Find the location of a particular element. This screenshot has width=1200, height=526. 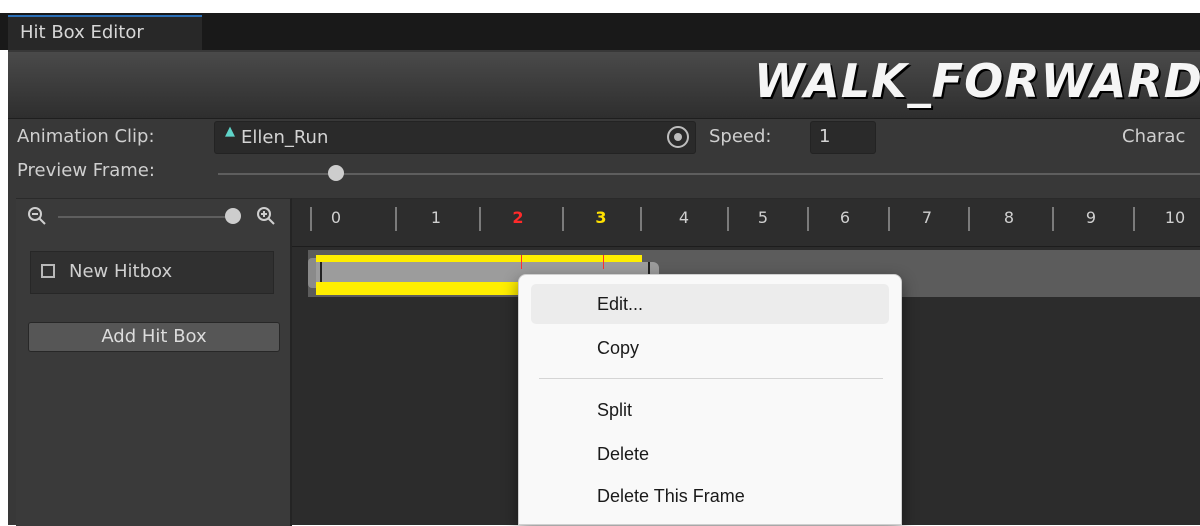

hitbox-list-item: New Hitbox is located at coordinates (152, 272).